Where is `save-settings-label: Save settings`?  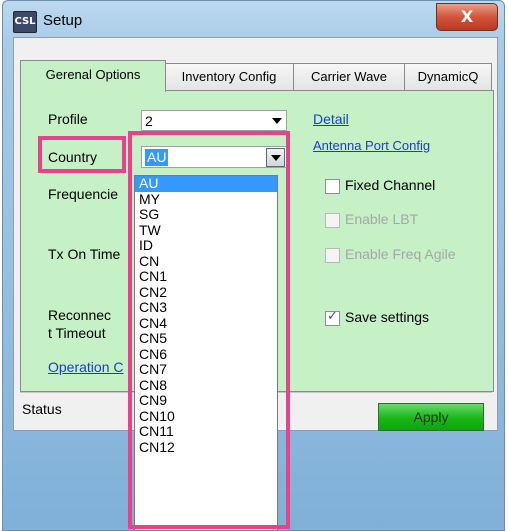
save-settings-label: Save settings is located at coordinates (387, 317).